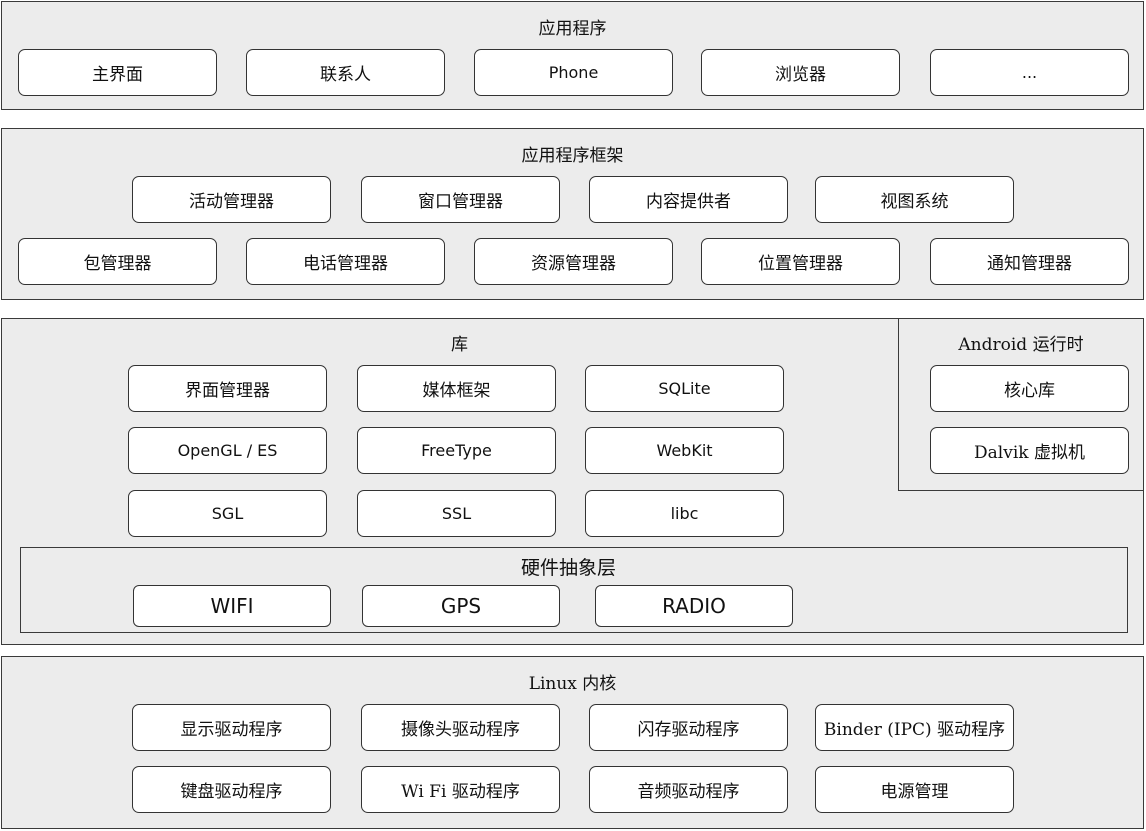 The height and width of the screenshot is (831, 1146). What do you see at coordinates (460, 789) in the screenshot?
I see `kernel-wifi-driver: Wi Fi 驱动程序` at bounding box center [460, 789].